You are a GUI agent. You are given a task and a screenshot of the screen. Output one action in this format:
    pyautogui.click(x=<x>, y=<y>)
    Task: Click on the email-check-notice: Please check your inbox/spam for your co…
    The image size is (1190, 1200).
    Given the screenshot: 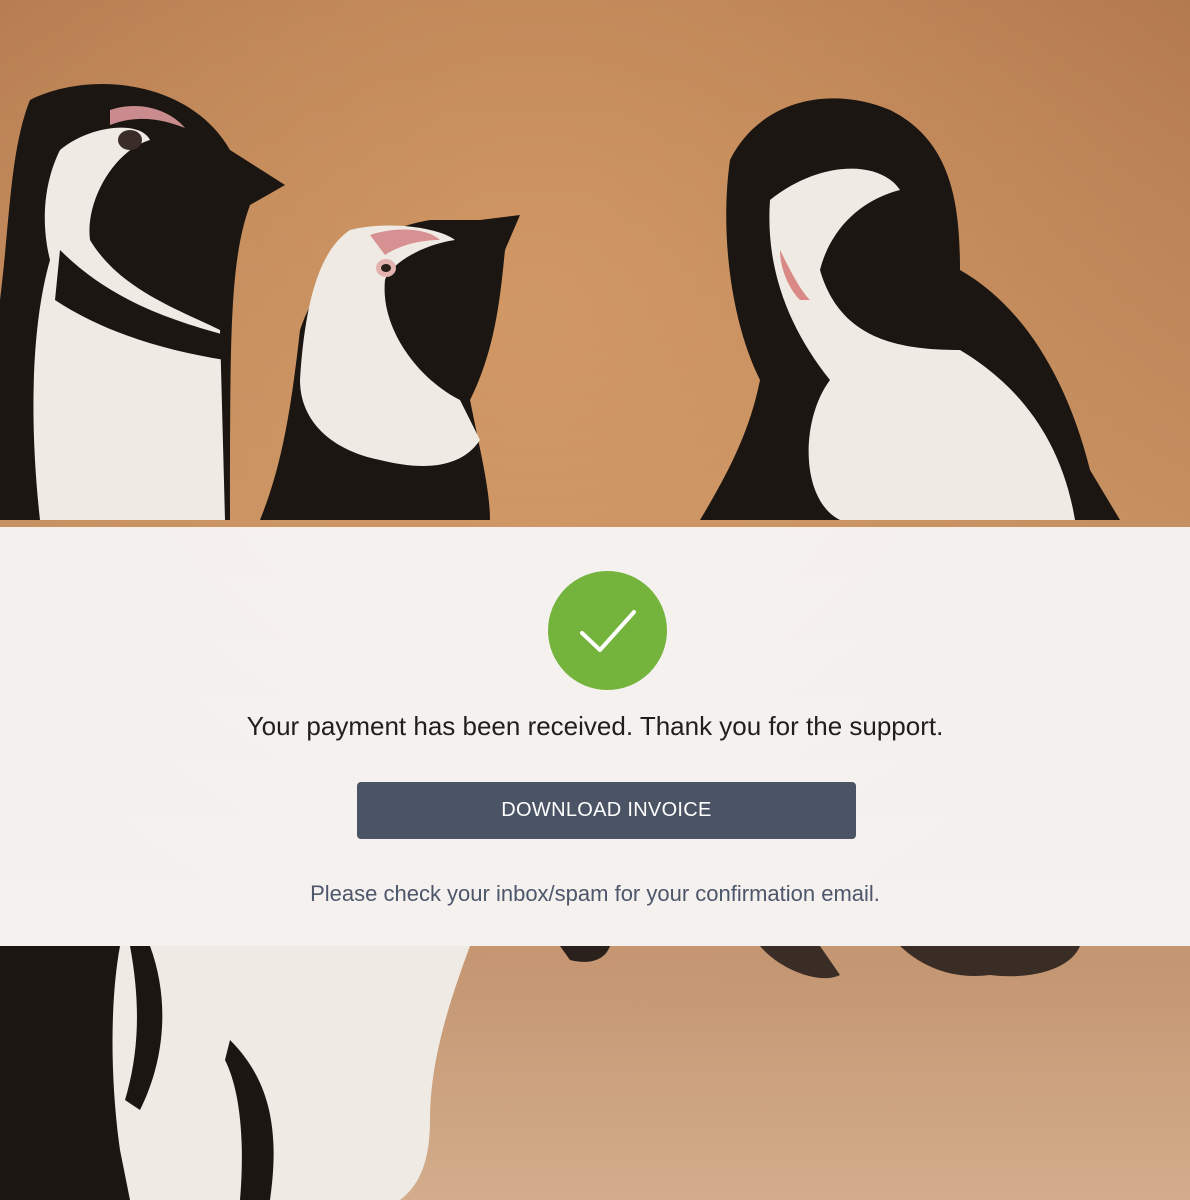 What is the action you would take?
    pyautogui.click(x=595, y=893)
    